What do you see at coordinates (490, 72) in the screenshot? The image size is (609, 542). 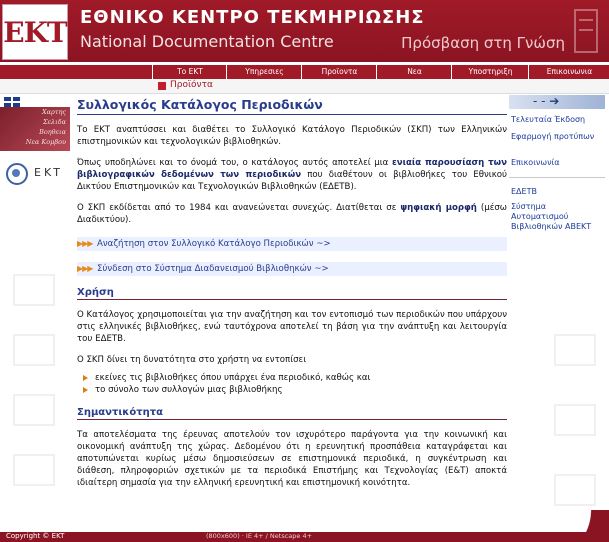 I see `nav-item-support: Υποστηριξη` at bounding box center [490, 72].